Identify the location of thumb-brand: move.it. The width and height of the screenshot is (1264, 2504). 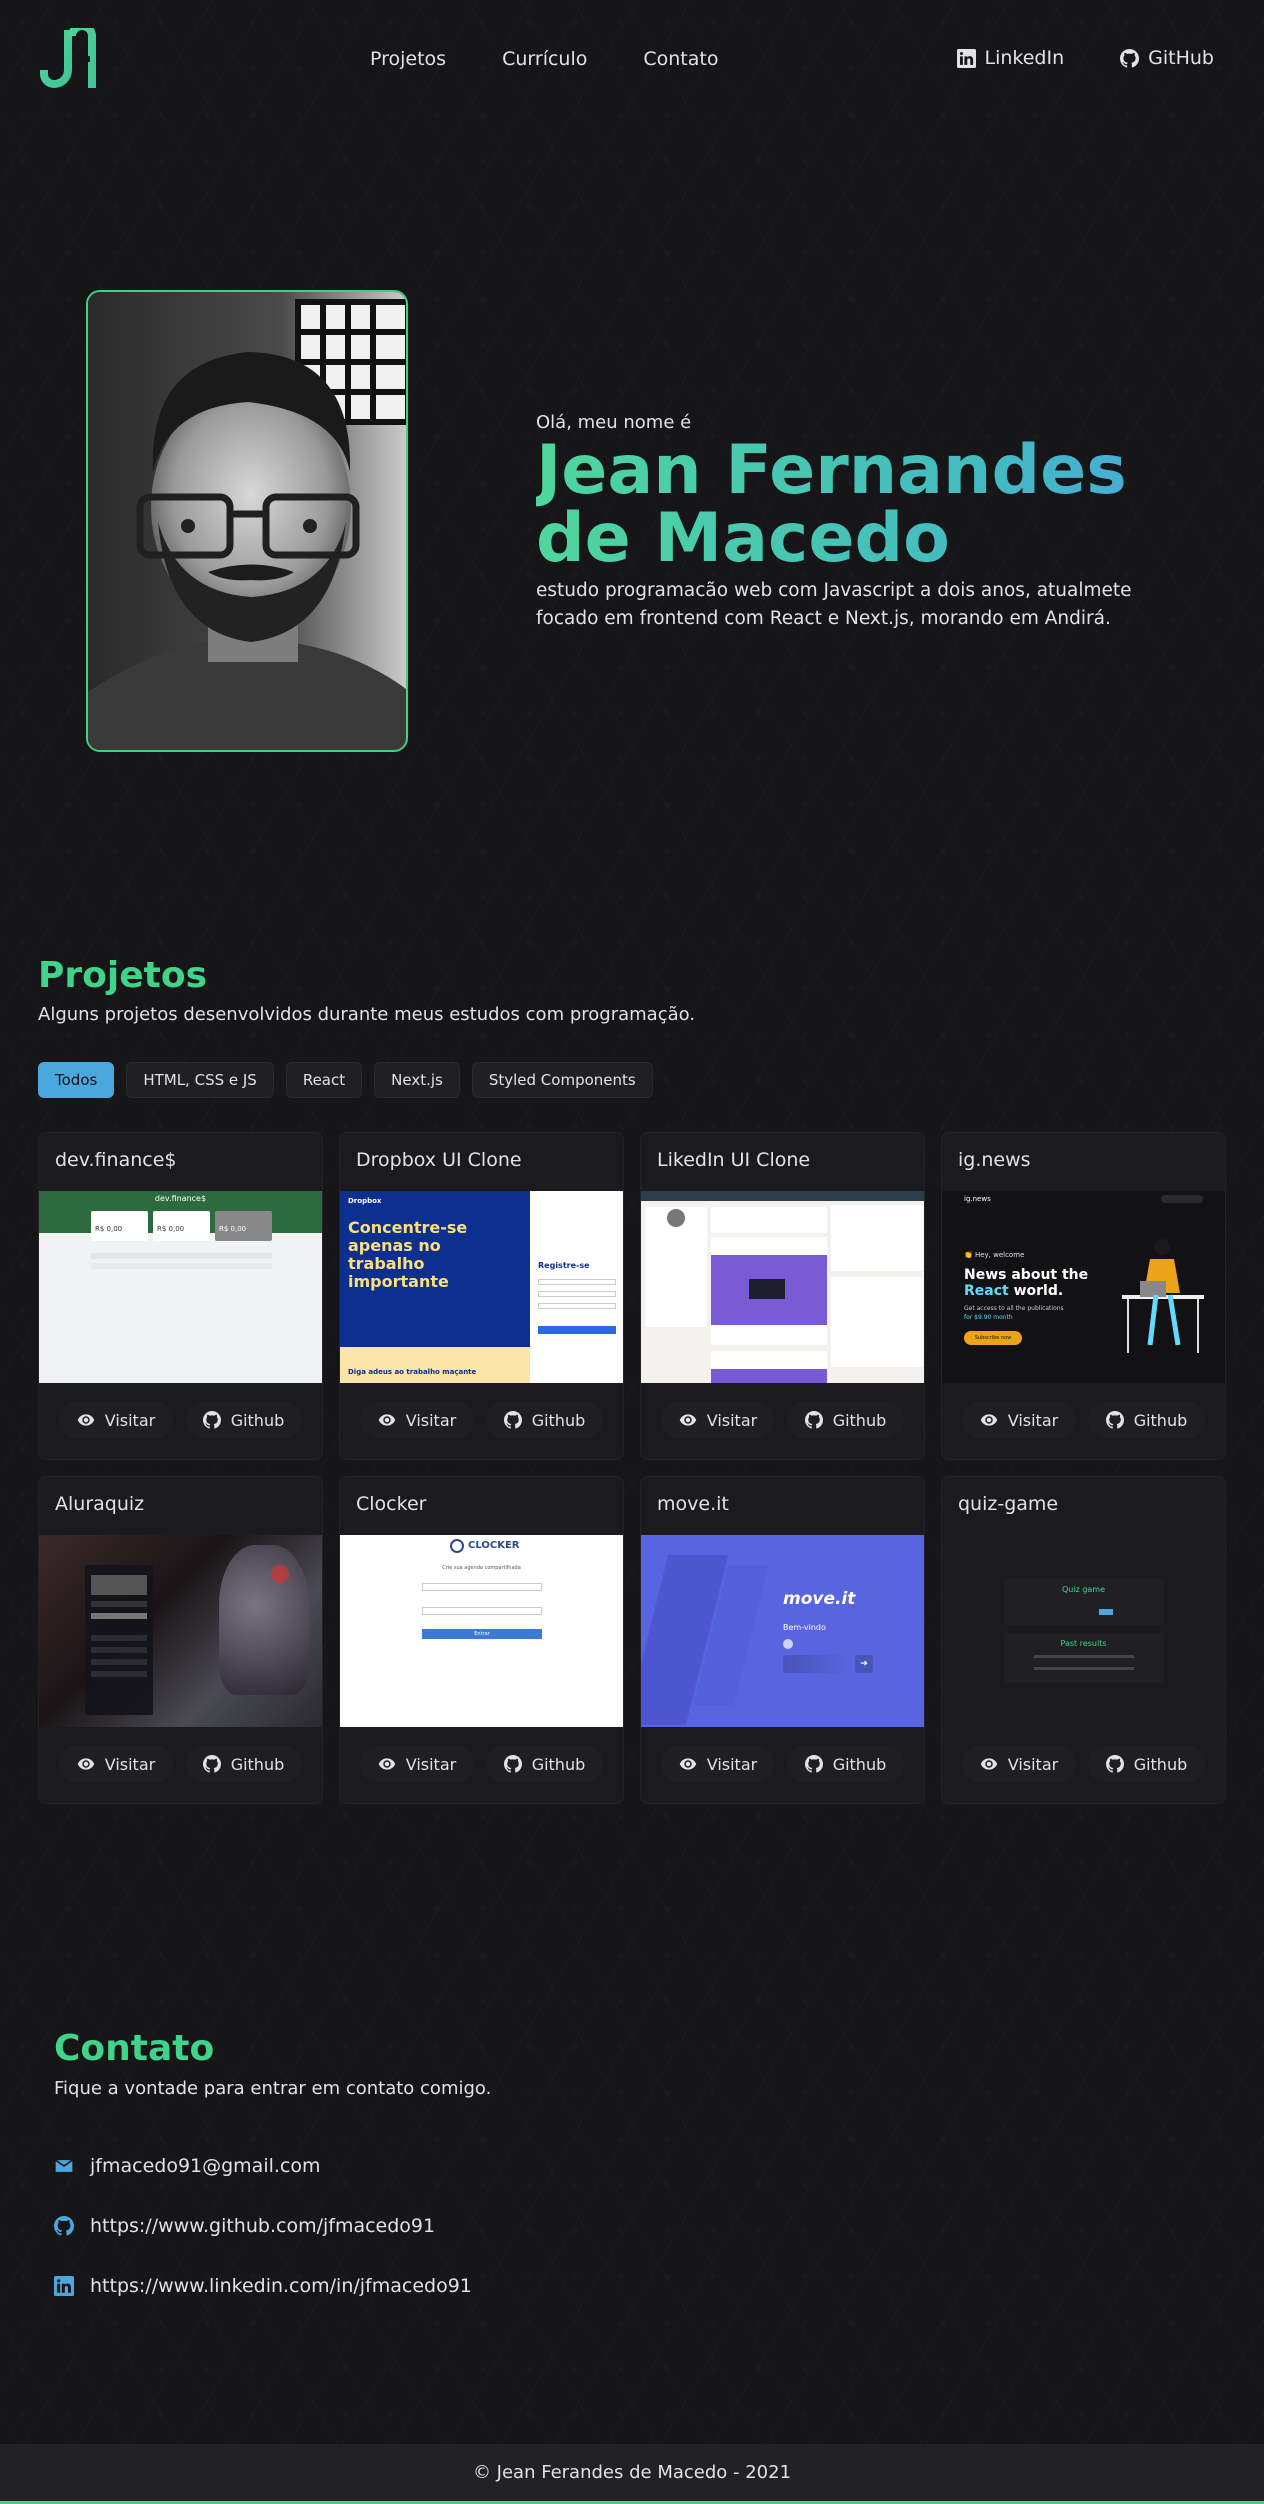
(819, 1599).